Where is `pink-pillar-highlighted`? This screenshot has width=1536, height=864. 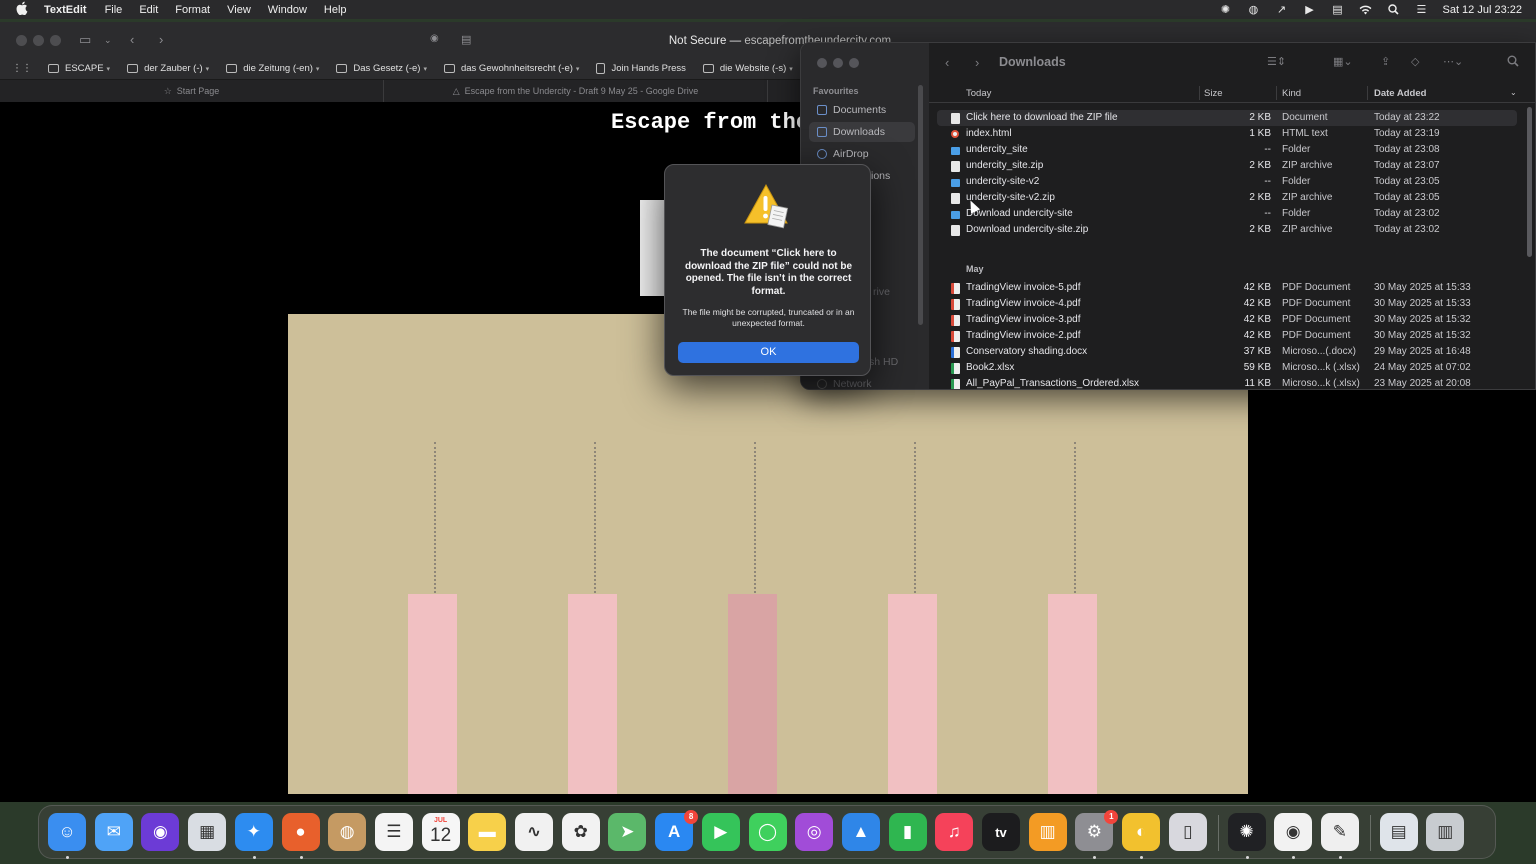 pink-pillar-highlighted is located at coordinates (752, 694).